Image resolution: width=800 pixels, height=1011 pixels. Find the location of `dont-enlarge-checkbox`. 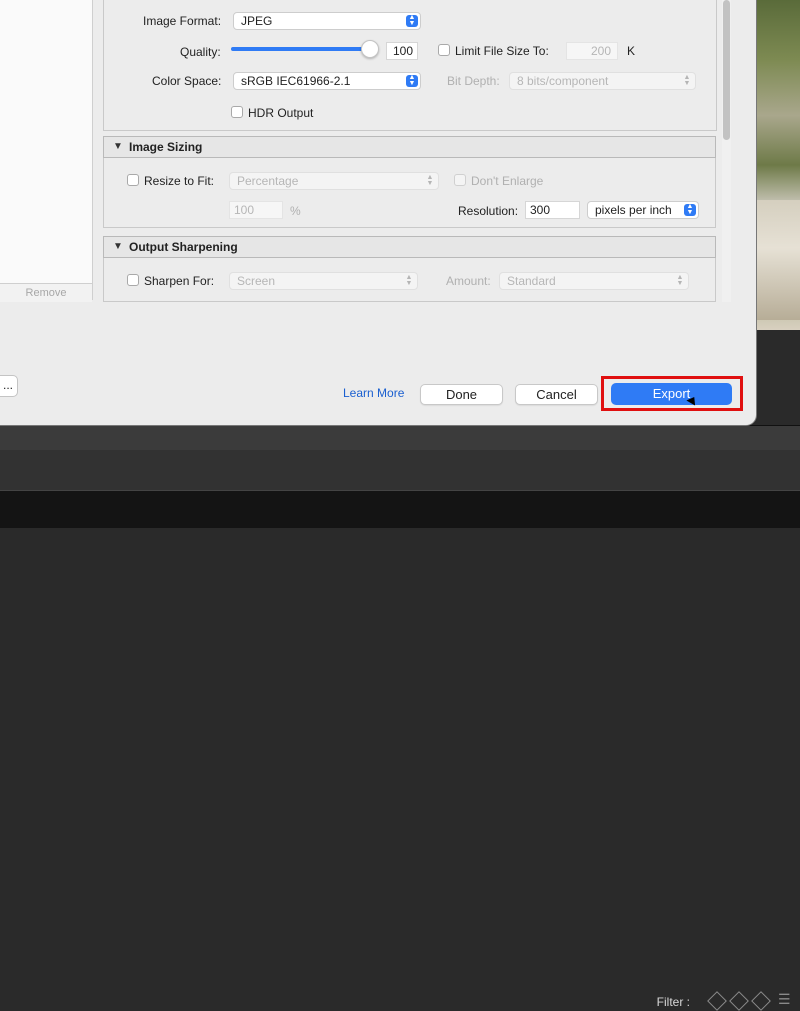

dont-enlarge-checkbox is located at coordinates (460, 180).